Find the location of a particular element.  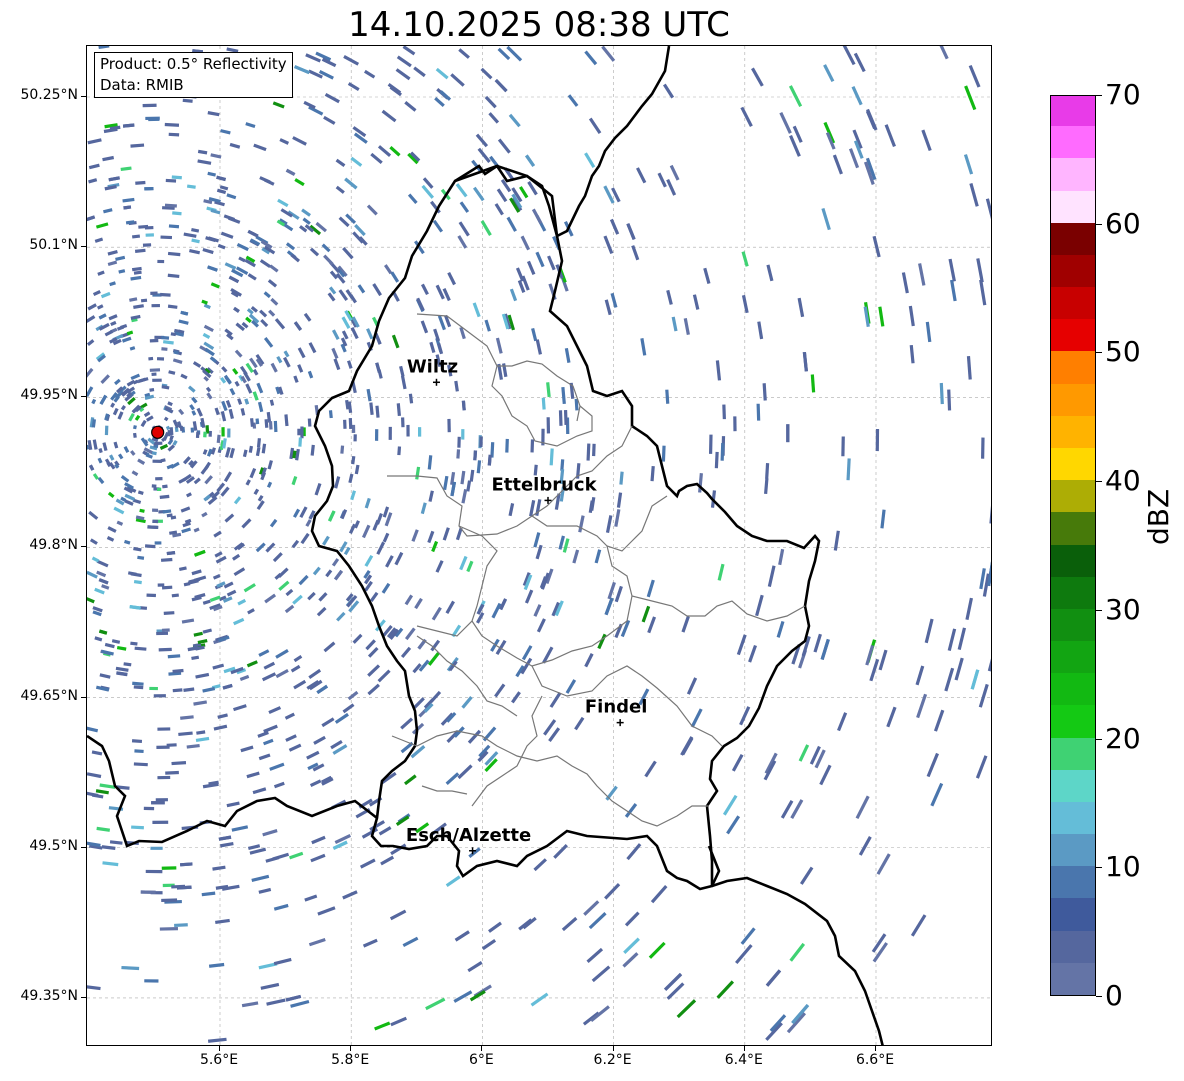

canton-border-line is located at coordinates (599, 523).